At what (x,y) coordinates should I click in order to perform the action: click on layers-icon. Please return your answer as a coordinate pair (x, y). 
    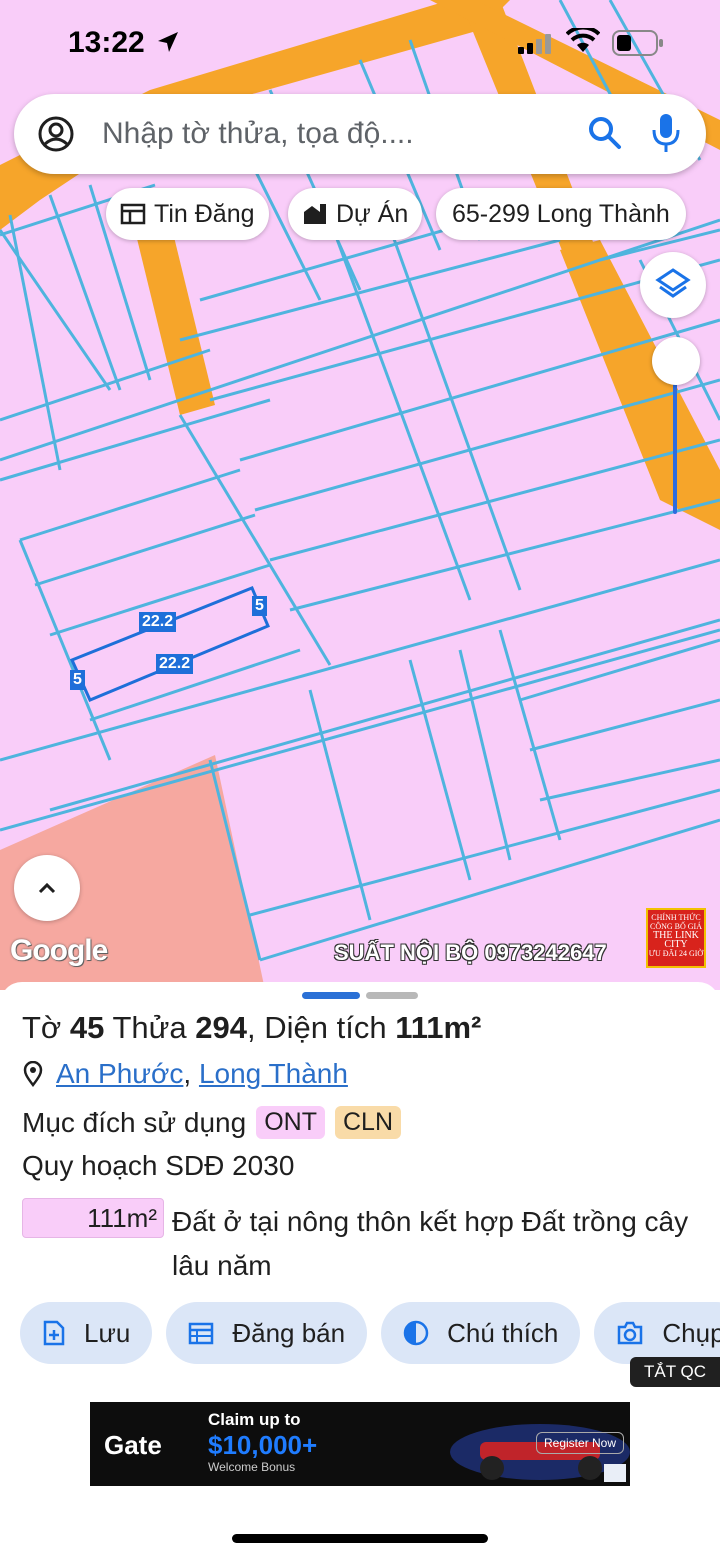
    Looking at the image, I should click on (673, 283).